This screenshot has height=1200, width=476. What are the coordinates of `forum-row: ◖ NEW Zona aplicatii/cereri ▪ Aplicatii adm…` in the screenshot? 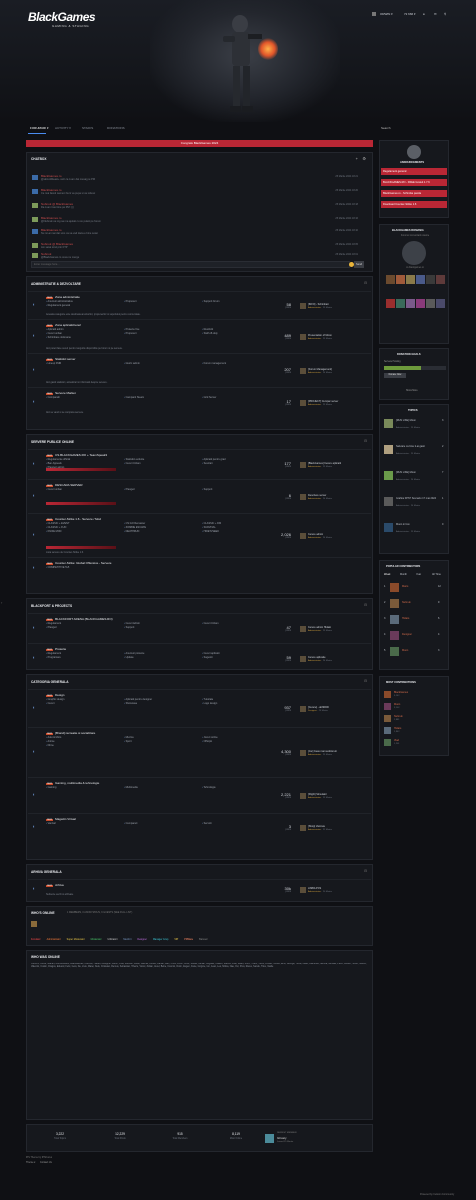 It's located at (199, 336).